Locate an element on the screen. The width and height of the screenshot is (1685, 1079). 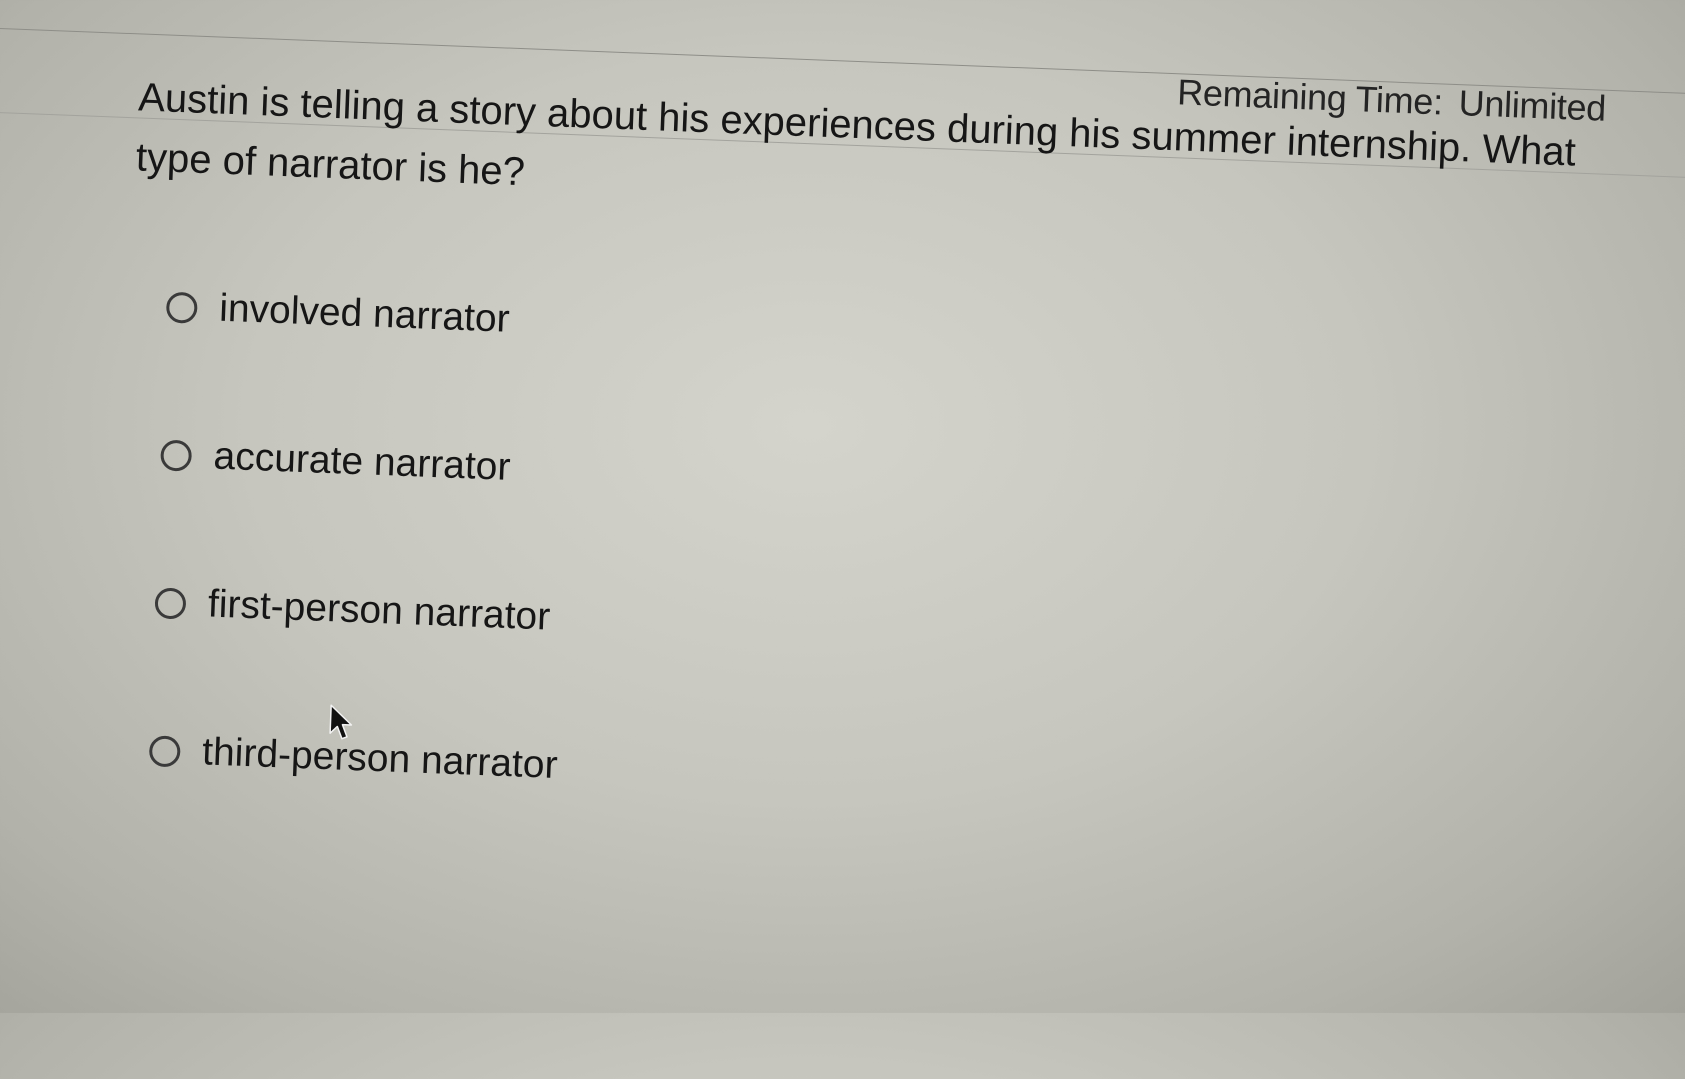
answer-option-accurate: accurate narrator is located at coordinates (364, 463).